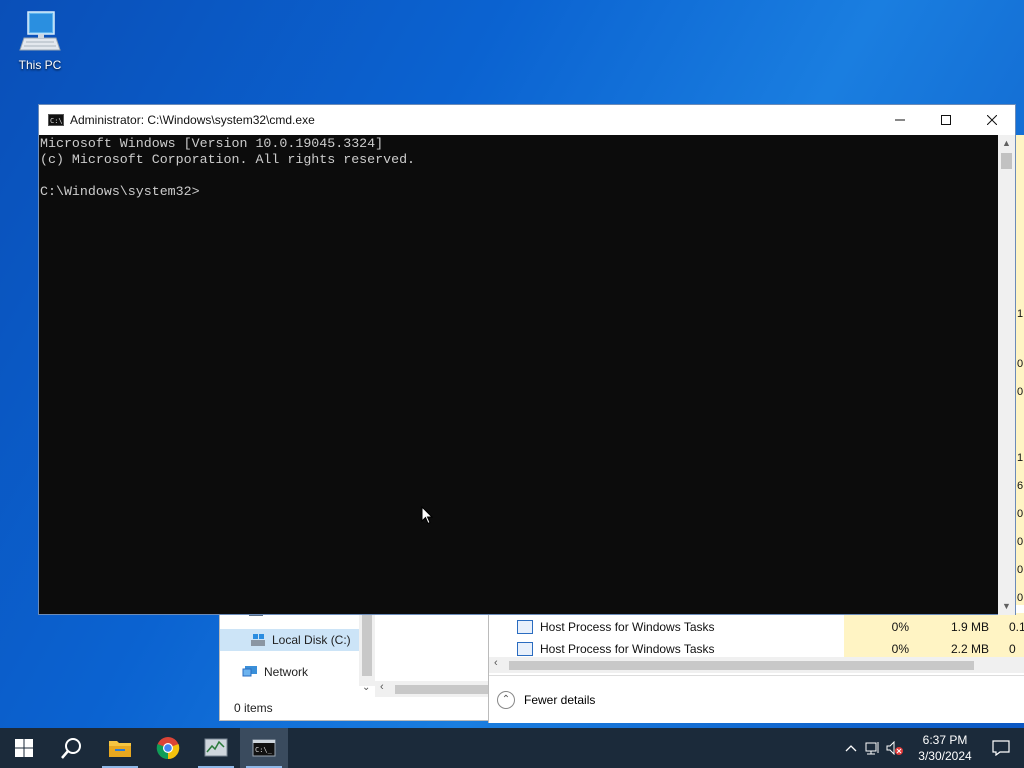  I want to click on chevron-up-icon: ⌃, so click(506, 699).